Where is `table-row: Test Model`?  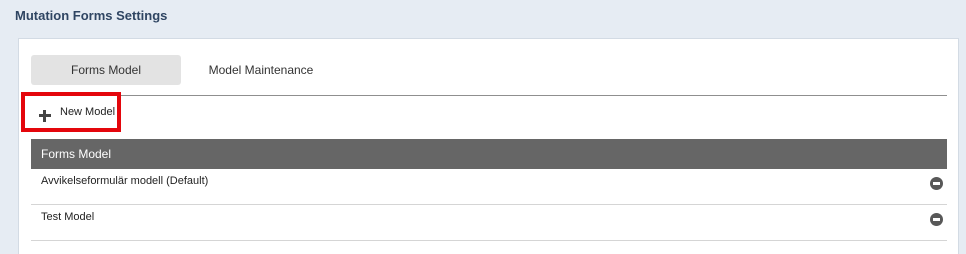
table-row: Test Model is located at coordinates (489, 223).